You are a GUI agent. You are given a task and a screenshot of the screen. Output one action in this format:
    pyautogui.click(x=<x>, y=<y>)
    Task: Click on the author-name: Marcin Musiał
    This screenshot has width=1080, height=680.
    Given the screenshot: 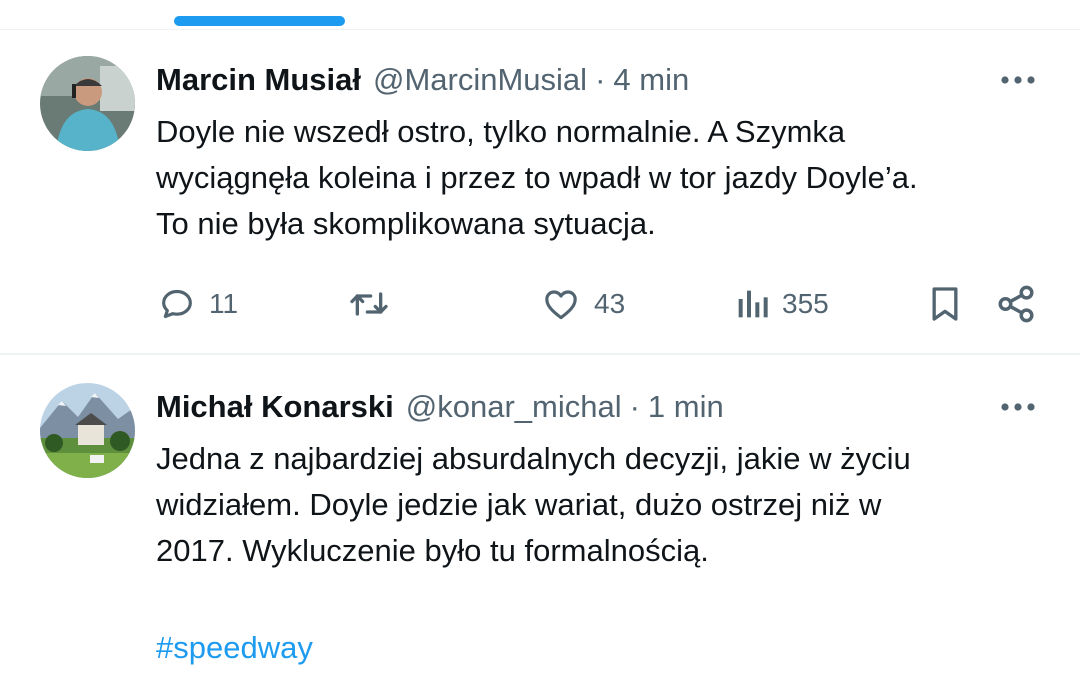 What is the action you would take?
    pyautogui.click(x=258, y=80)
    